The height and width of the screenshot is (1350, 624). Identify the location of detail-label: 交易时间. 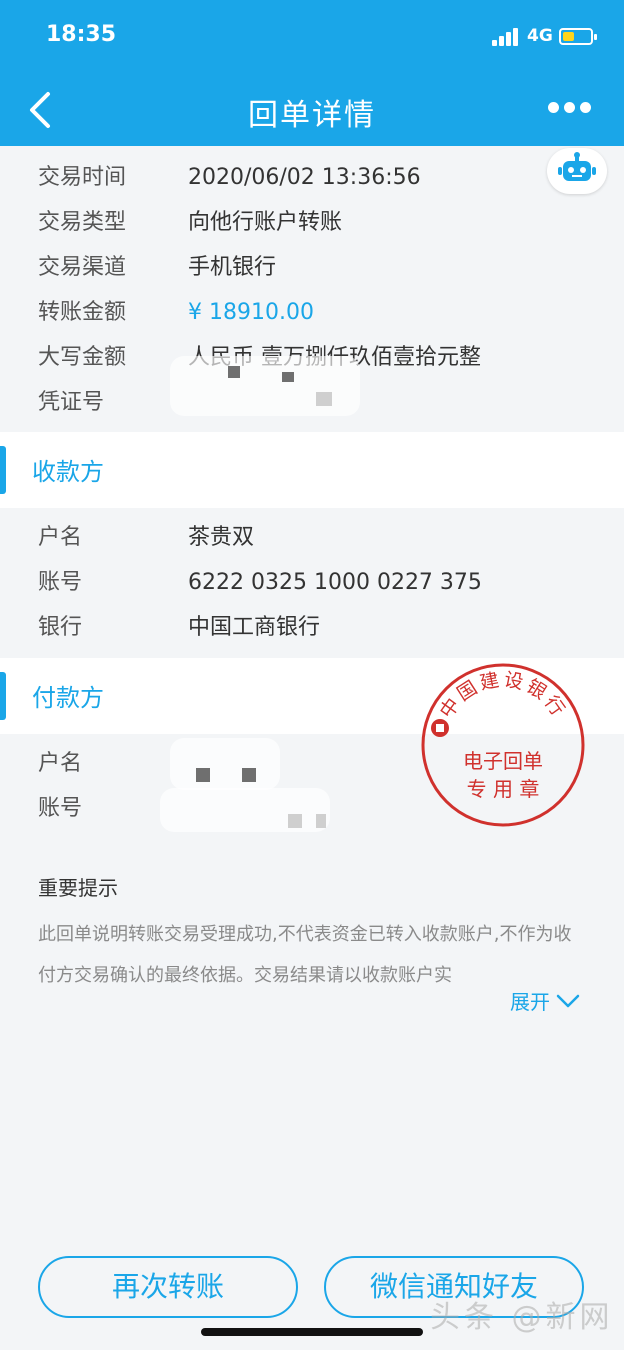
(82, 177).